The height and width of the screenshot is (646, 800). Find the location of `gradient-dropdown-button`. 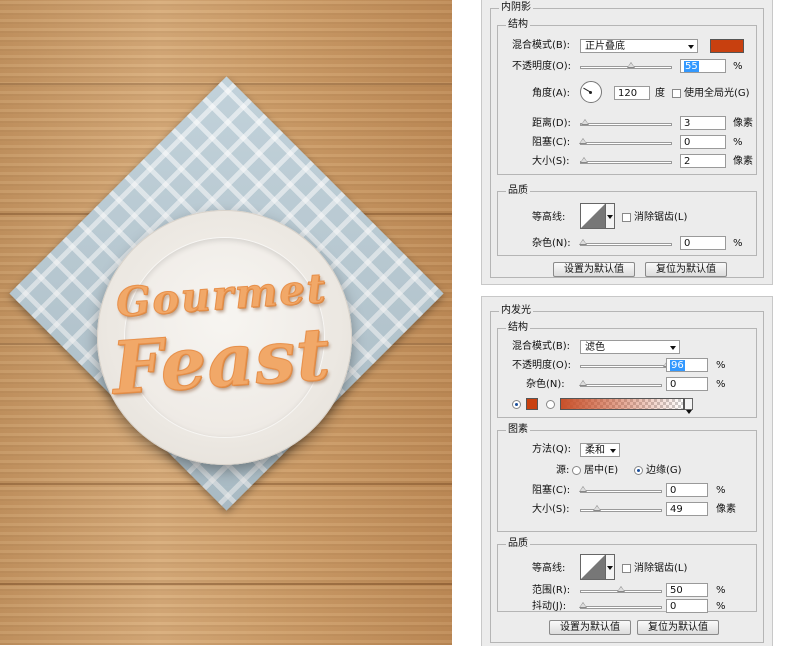

gradient-dropdown-button is located at coordinates (688, 406).